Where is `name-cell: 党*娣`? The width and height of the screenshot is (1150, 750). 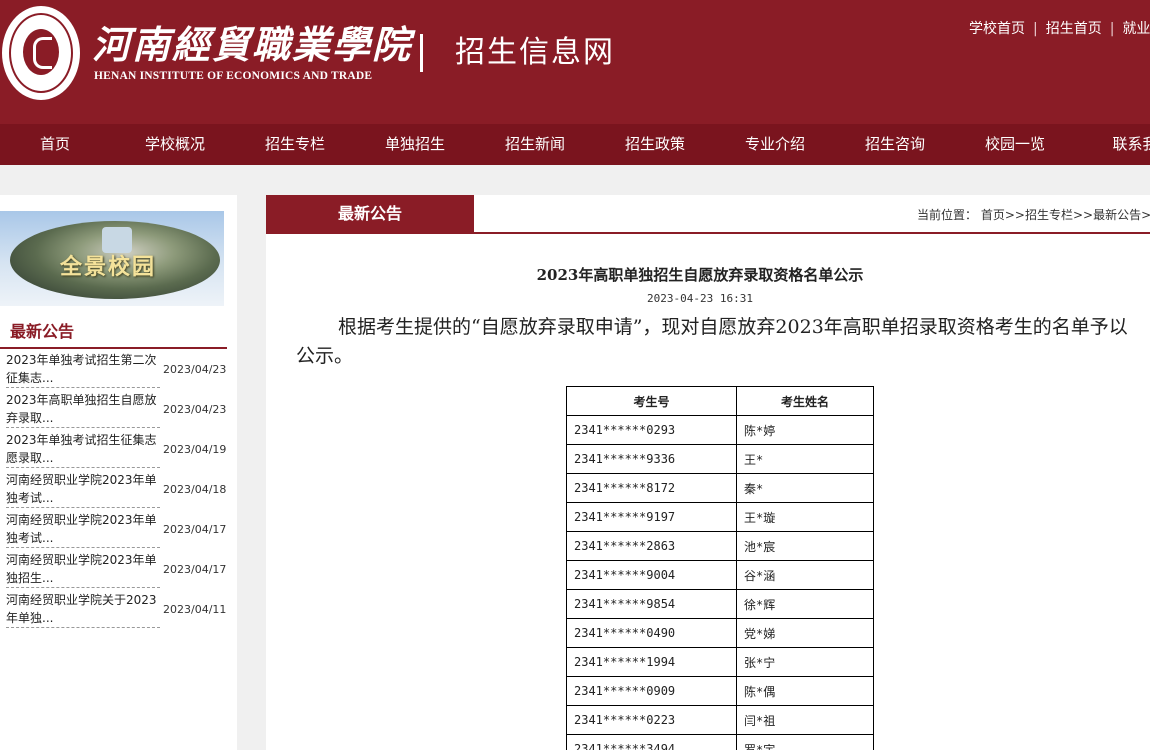
name-cell: 党*娣 is located at coordinates (805, 633).